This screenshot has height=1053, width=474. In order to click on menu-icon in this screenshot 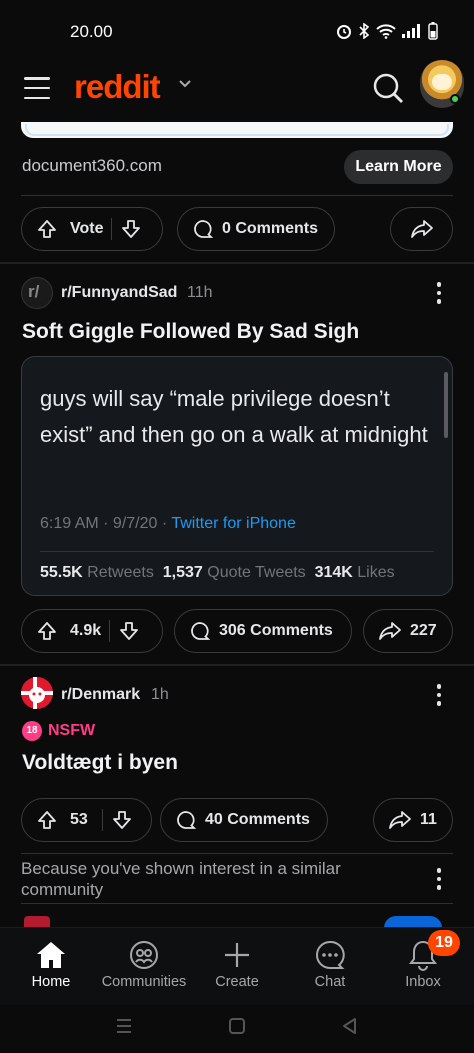, I will do `click(37, 88)`.